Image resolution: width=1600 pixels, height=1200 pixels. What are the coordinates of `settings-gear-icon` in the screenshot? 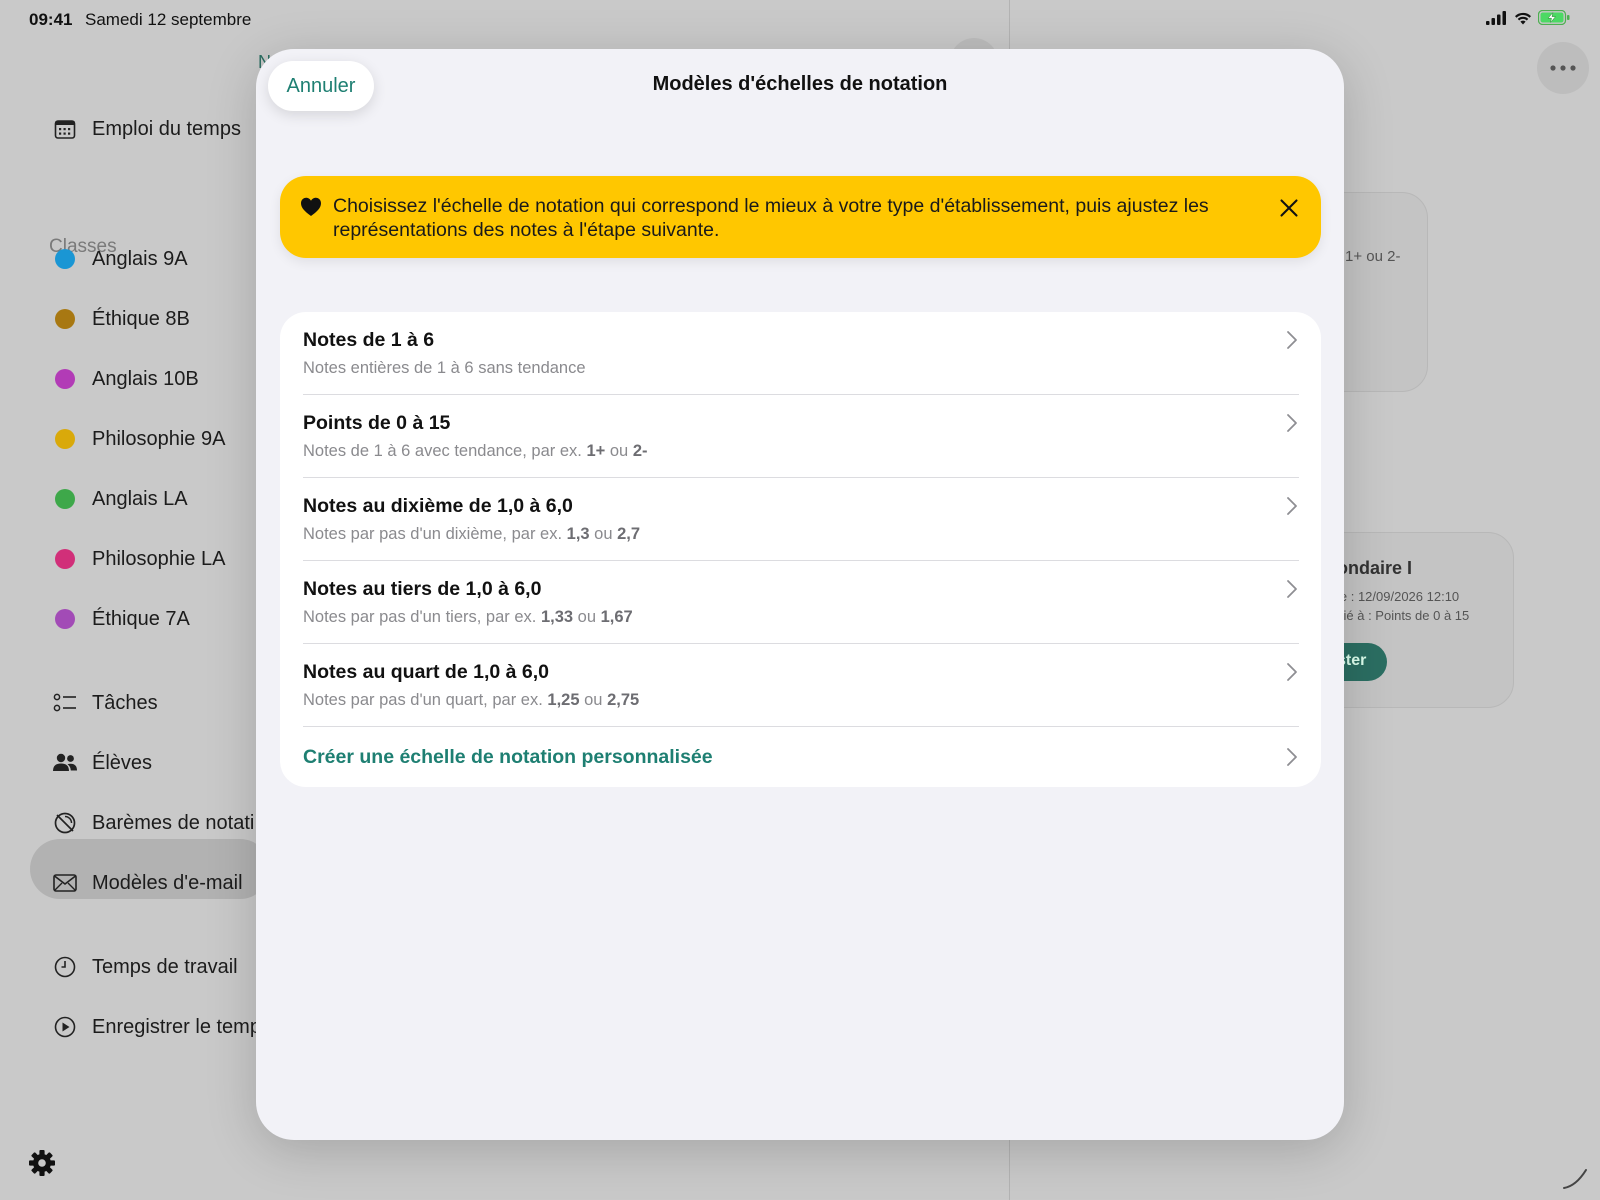 It's located at (42, 1163).